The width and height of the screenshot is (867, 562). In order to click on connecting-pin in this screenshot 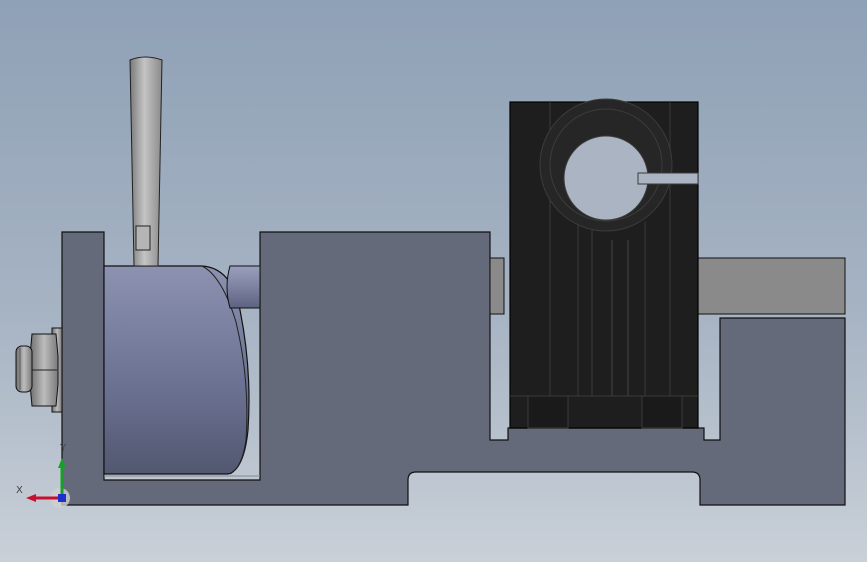, I will do `click(243, 287)`.